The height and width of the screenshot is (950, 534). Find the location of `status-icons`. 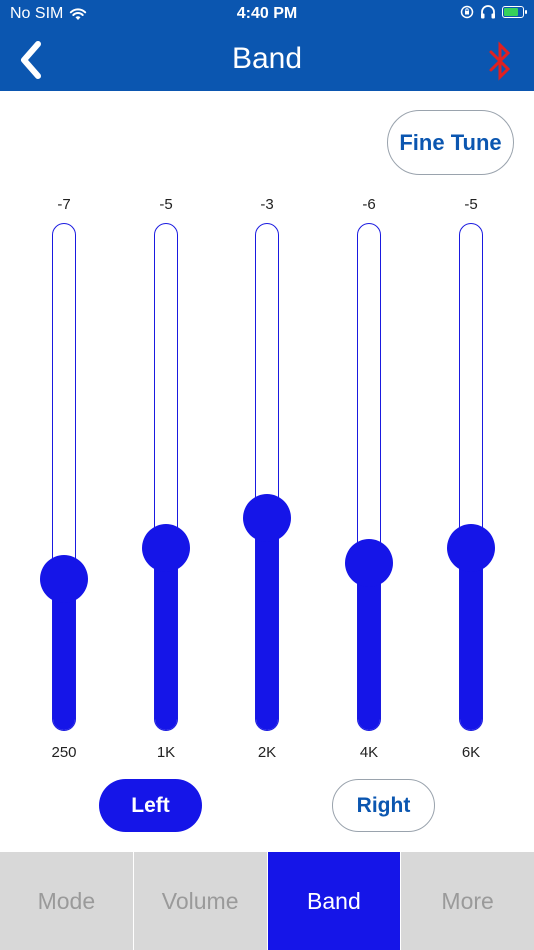

status-icons is located at coordinates (493, 12).